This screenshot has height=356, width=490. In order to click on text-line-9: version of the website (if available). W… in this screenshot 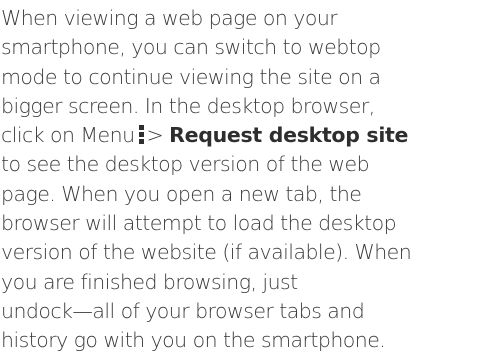, I will do `click(206, 252)`.